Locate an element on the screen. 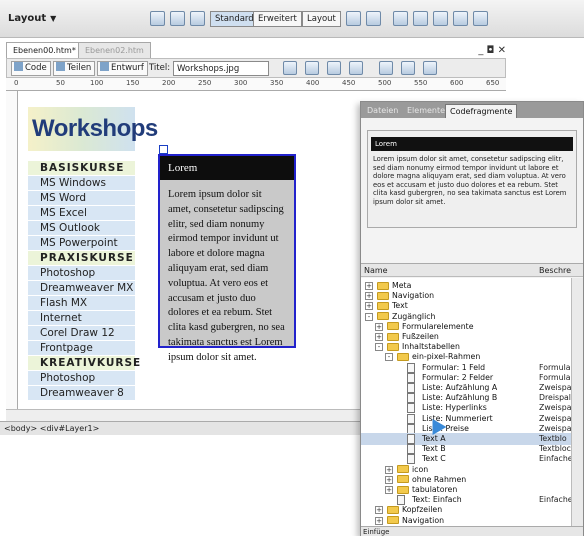 This screenshot has width=584, height=536. document-tabbar: Ebenen00.htm* Ebenen02.htm _ ◘ ✕ is located at coordinates (256, 50).